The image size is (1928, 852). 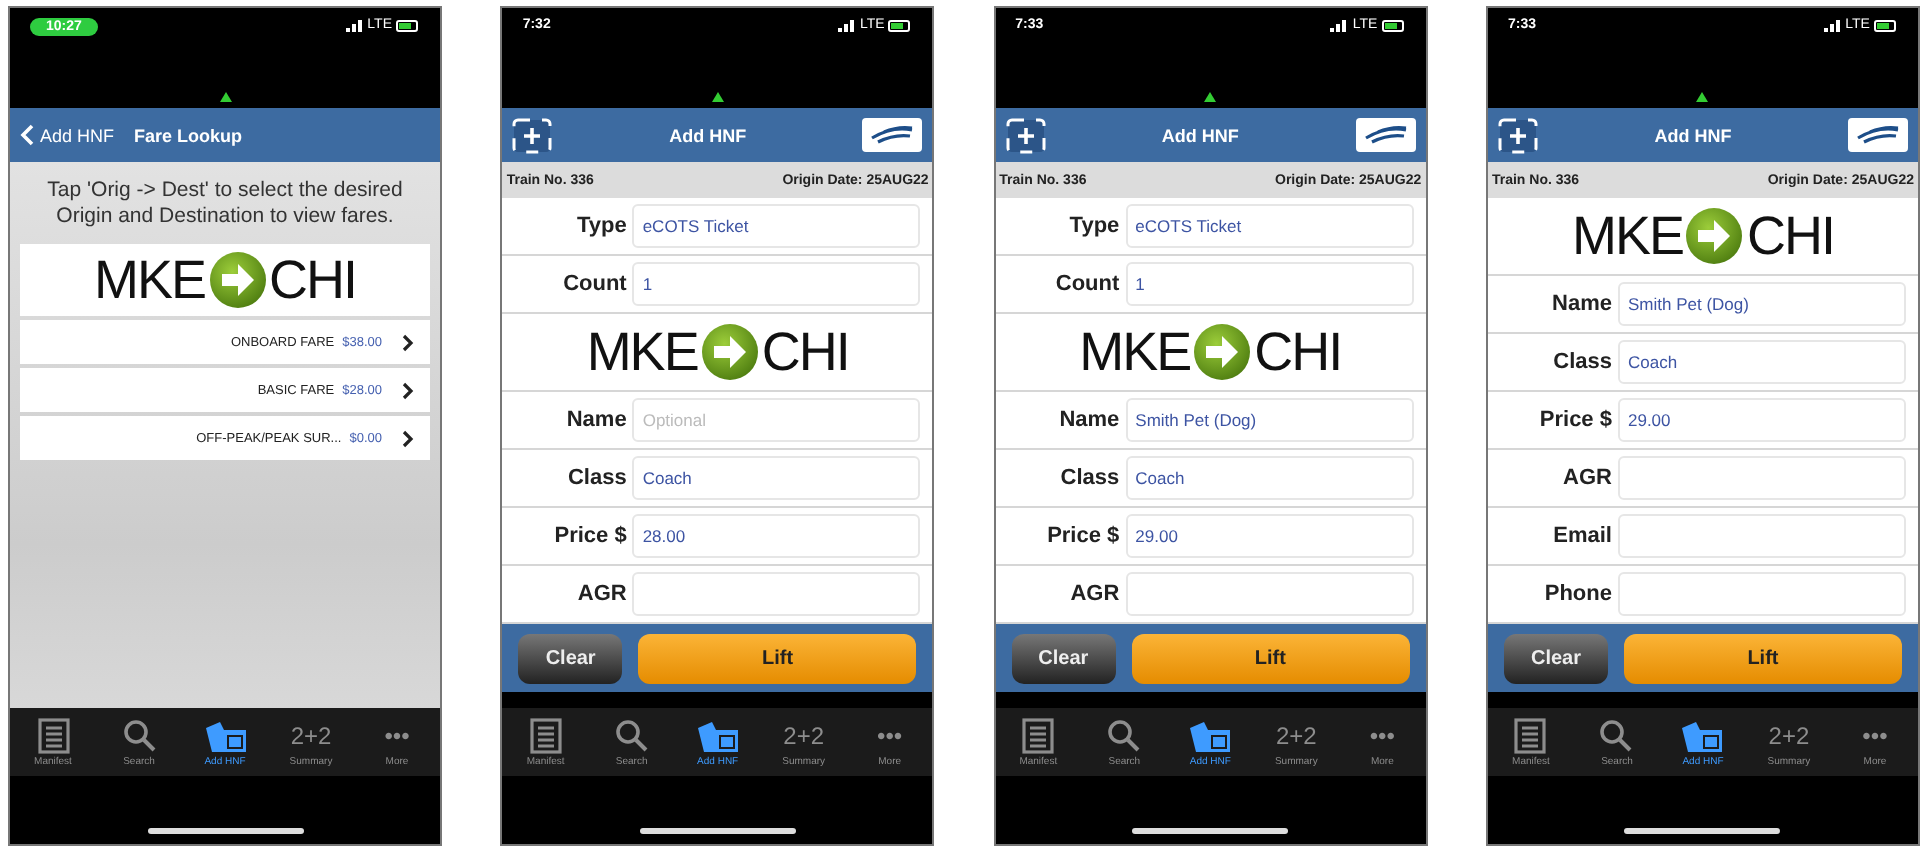 I want to click on back-button: Add HNF, so click(x=67, y=135).